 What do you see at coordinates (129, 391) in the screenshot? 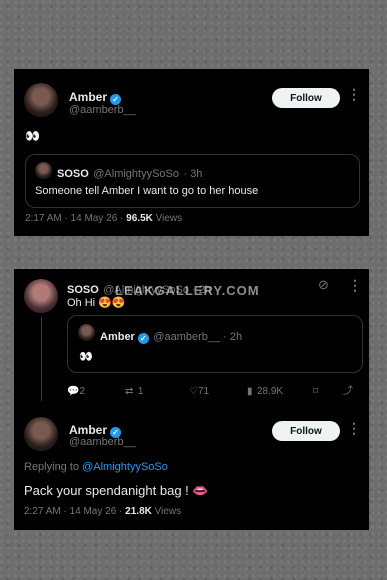
I see `retweet-icon: ⇄` at bounding box center [129, 391].